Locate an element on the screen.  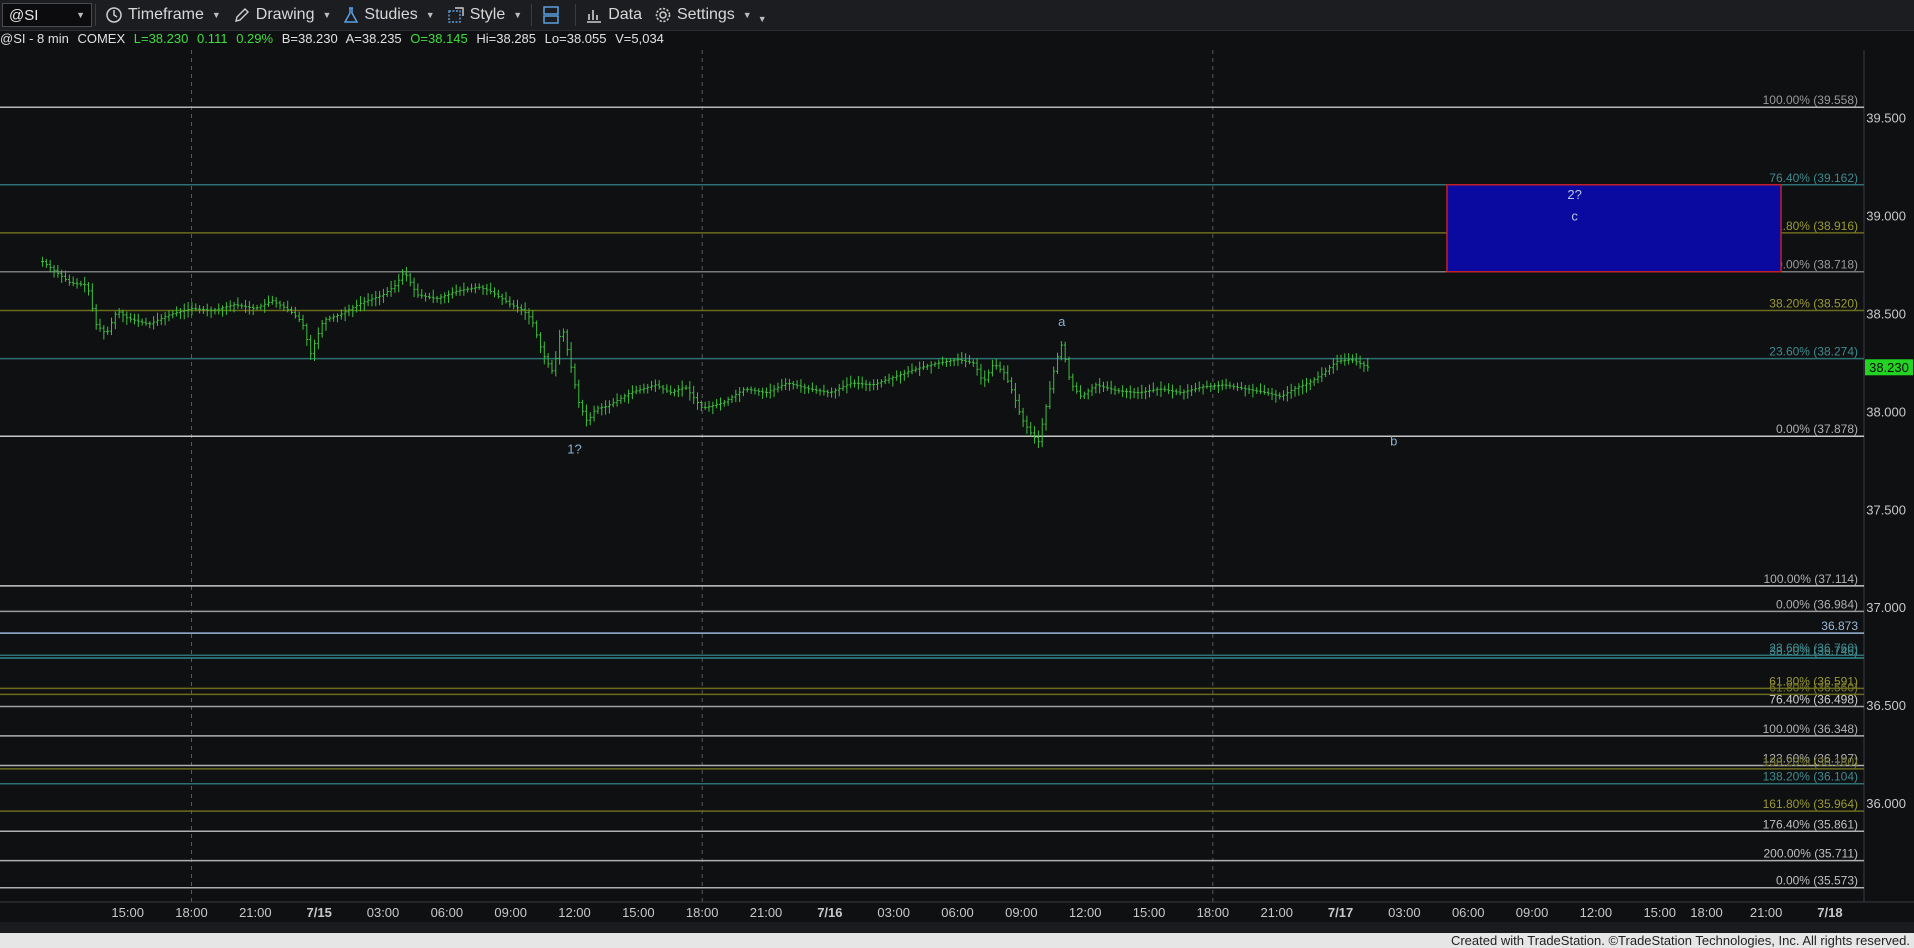
target-zone-box is located at coordinates (1614, 228).